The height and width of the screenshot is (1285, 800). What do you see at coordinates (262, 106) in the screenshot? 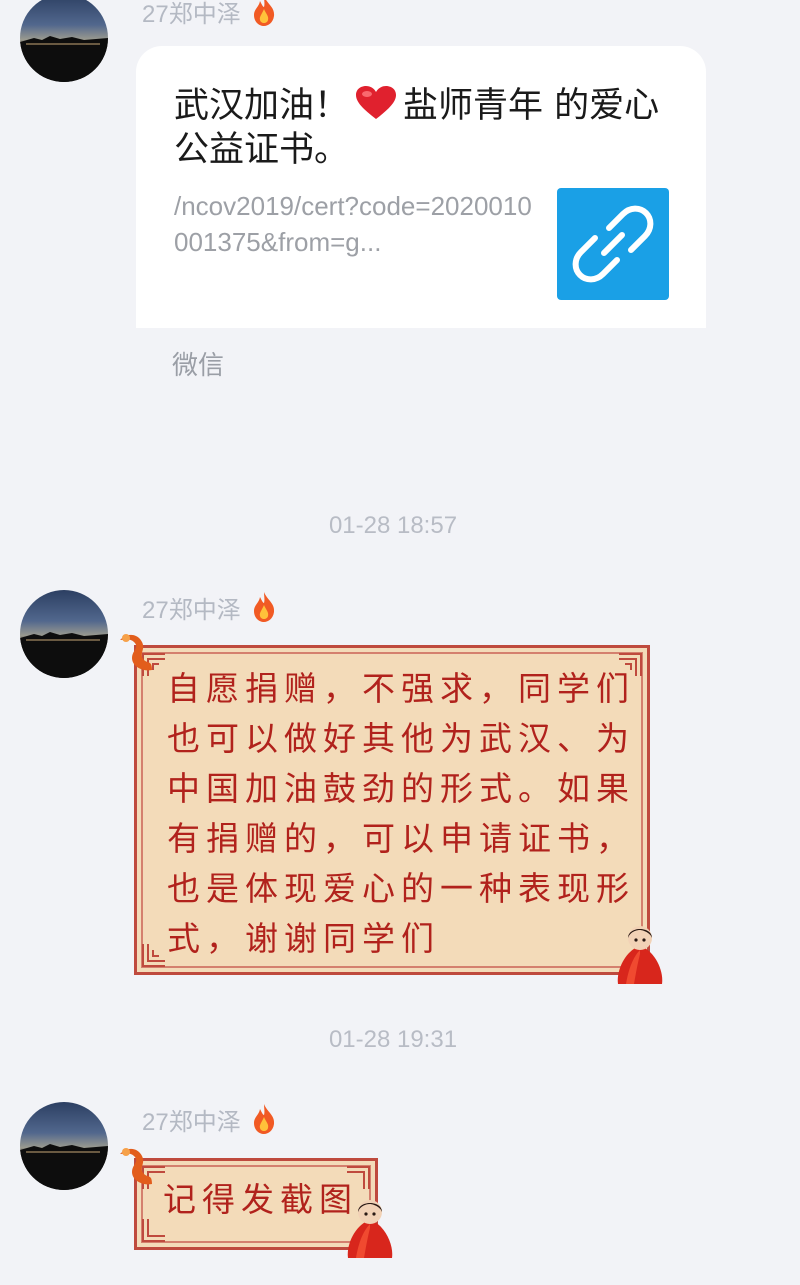
I see `link-title-part1: 武汉加油！` at bounding box center [262, 106].